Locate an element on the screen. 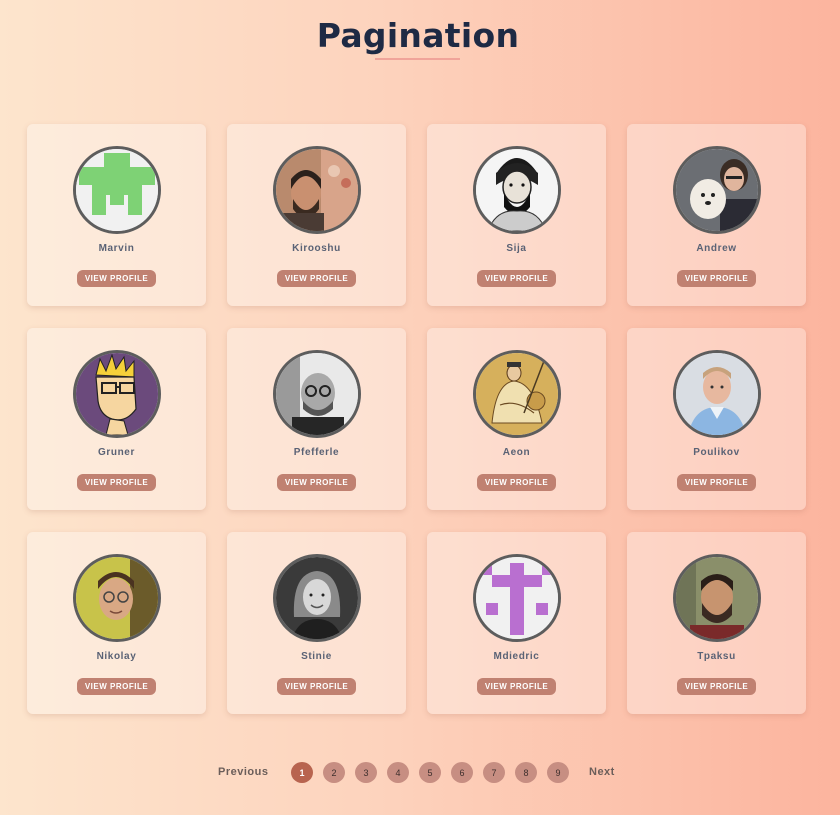 This screenshot has width=840, height=815. profile-card: Marvin VIEW PROFILE is located at coordinates (116, 215).